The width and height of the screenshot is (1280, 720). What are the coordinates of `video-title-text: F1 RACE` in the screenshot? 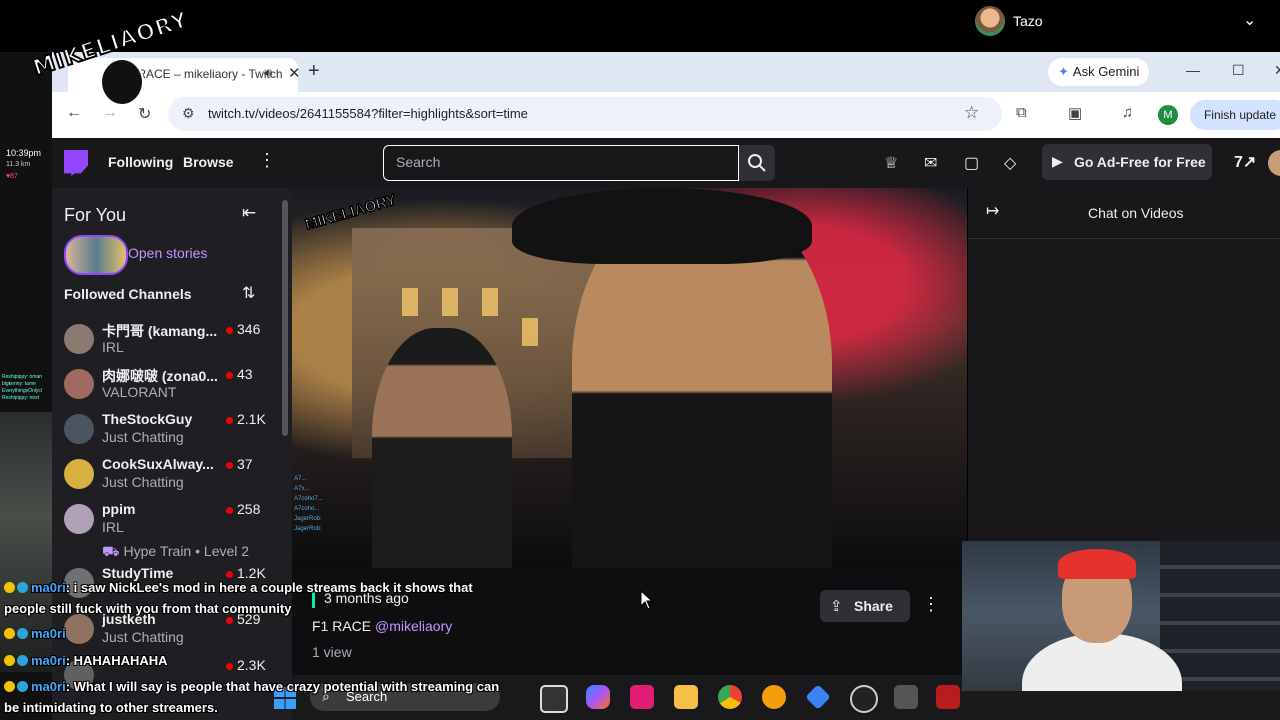 It's located at (342, 626).